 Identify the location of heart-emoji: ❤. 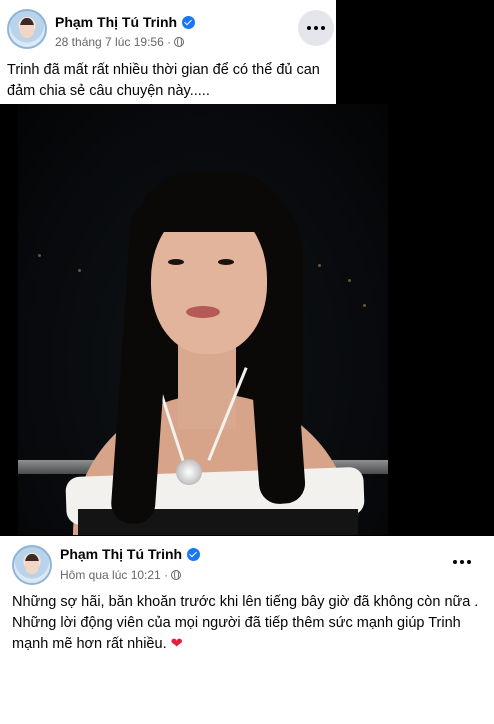
(176, 644).